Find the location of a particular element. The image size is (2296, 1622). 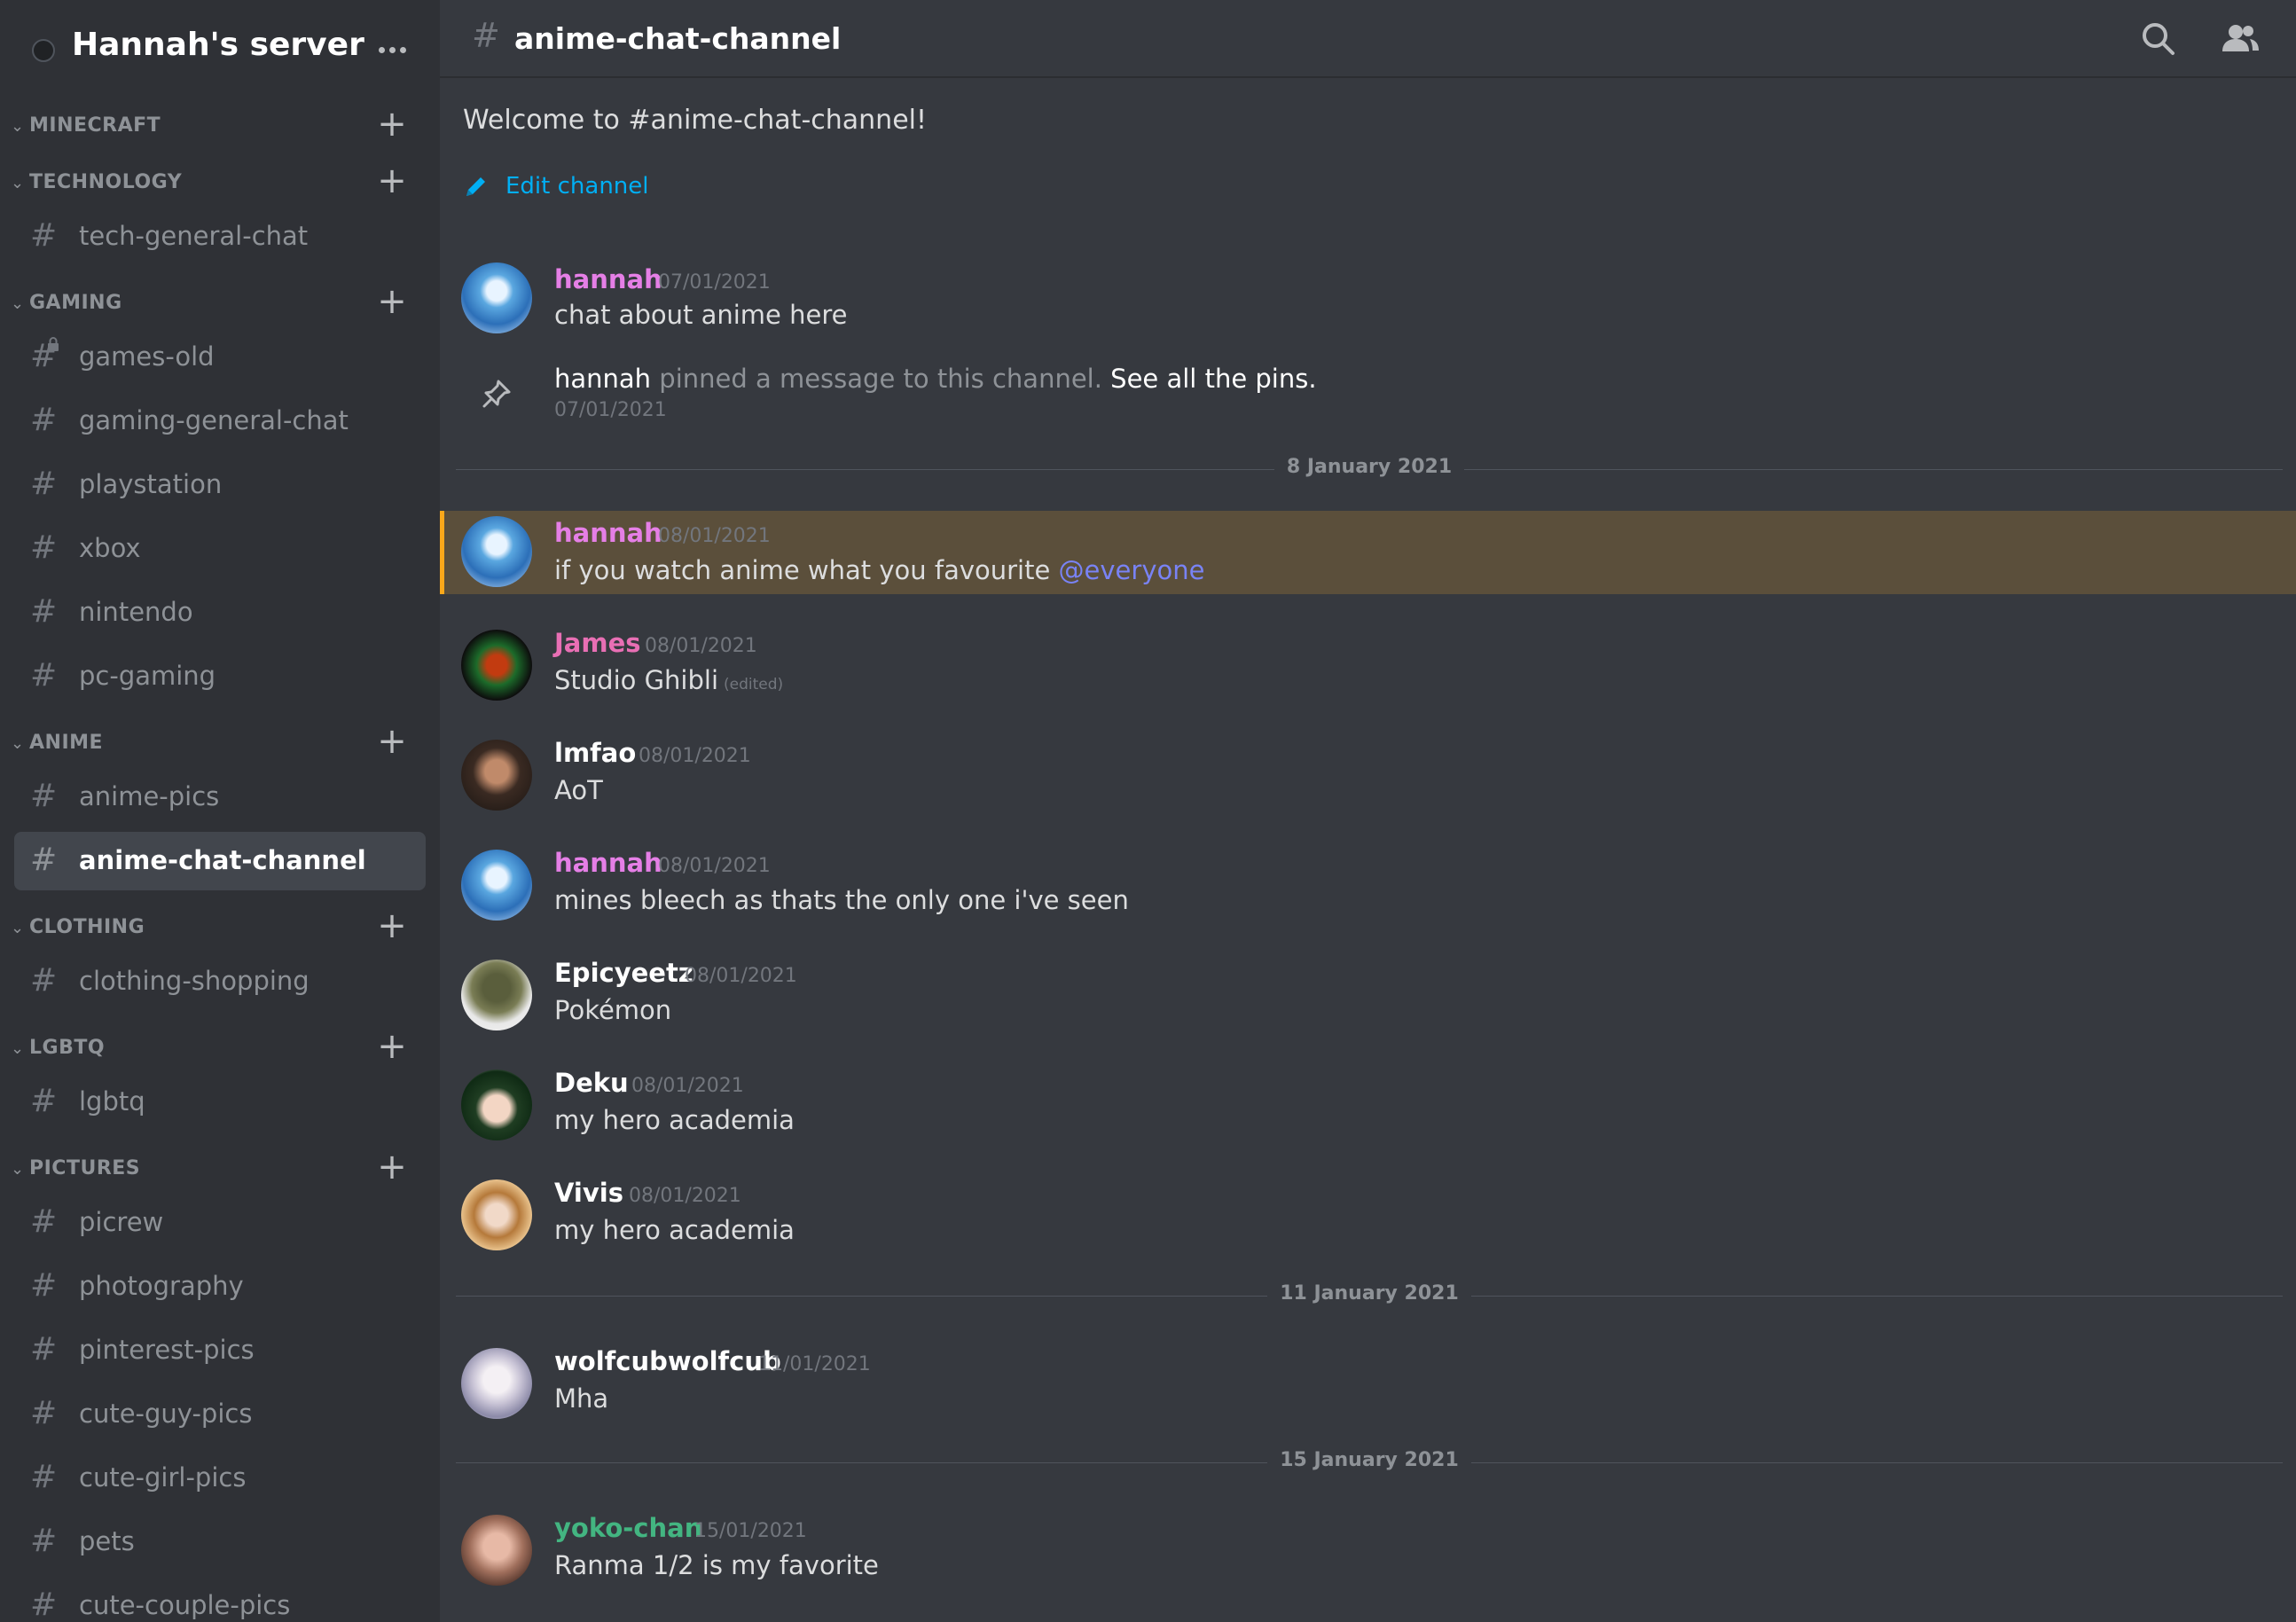

message-author: Deku is located at coordinates (592, 1083).